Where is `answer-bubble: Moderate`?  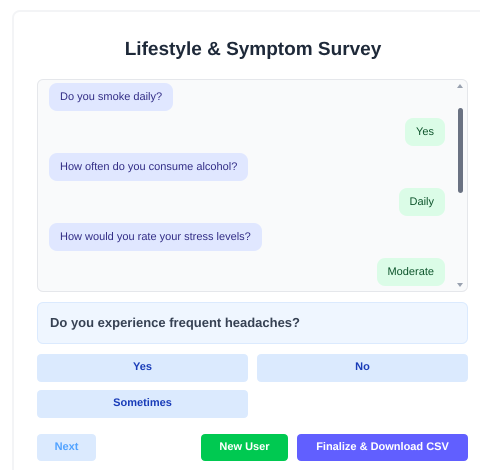
answer-bubble: Moderate is located at coordinates (410, 272).